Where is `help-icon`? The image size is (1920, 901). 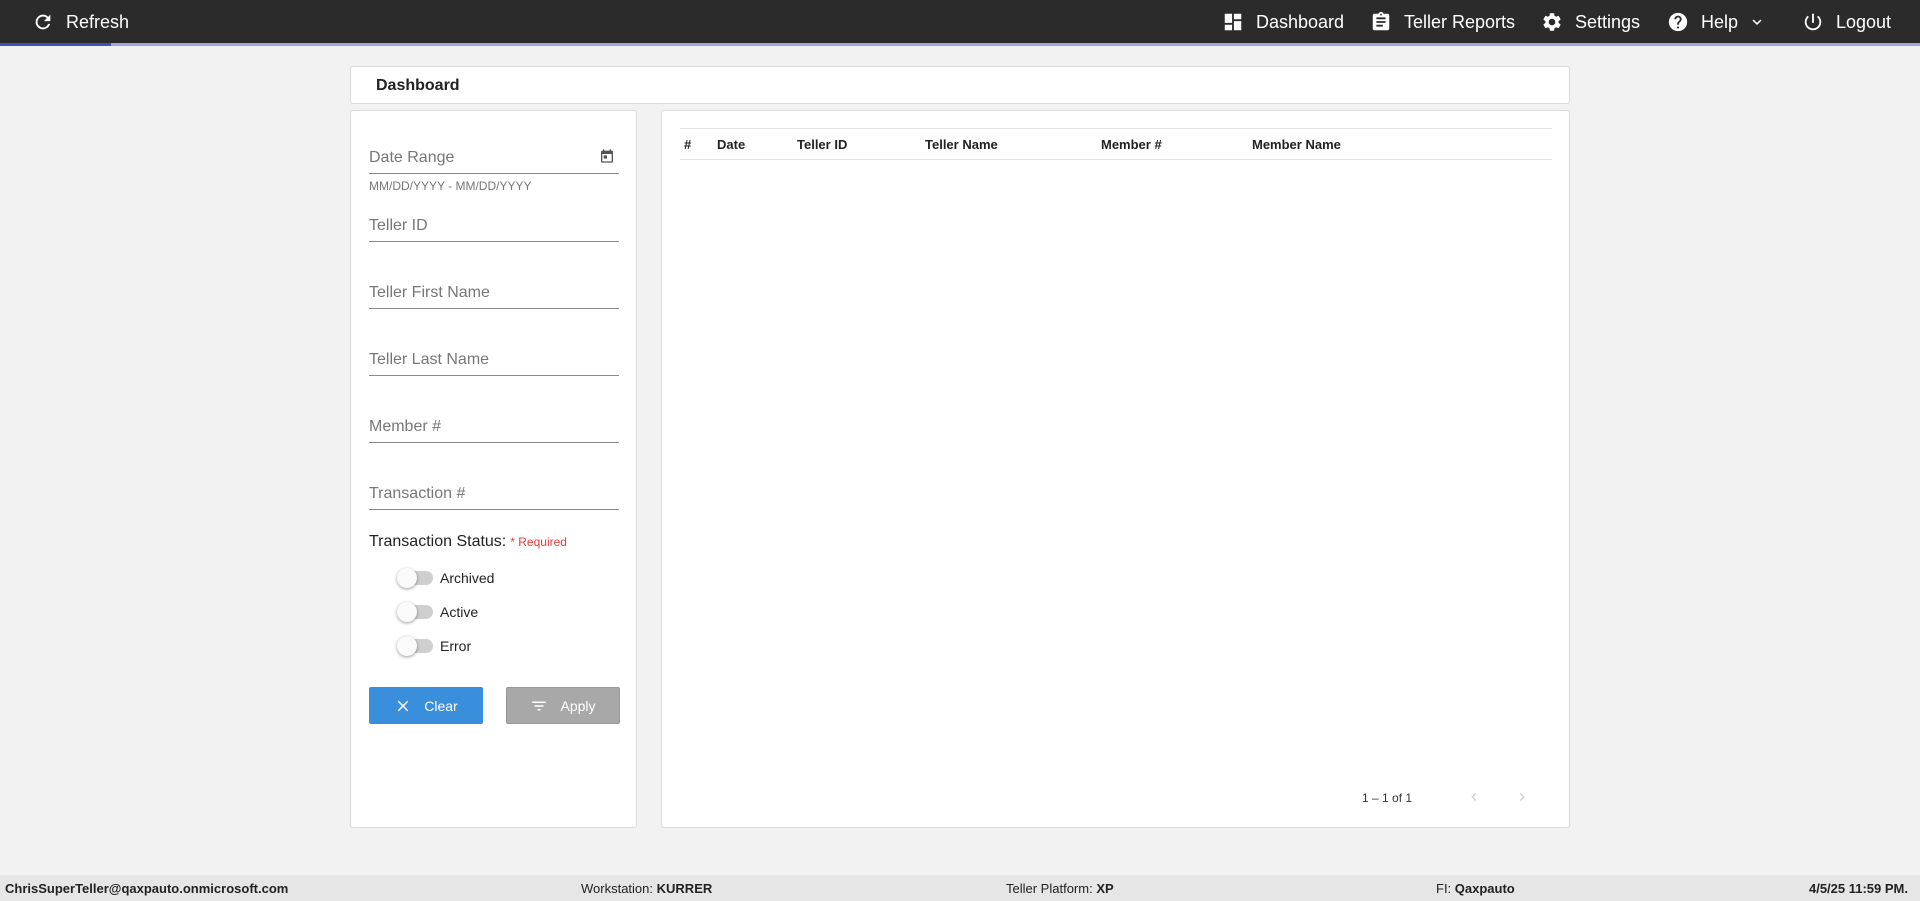
help-icon is located at coordinates (1678, 22).